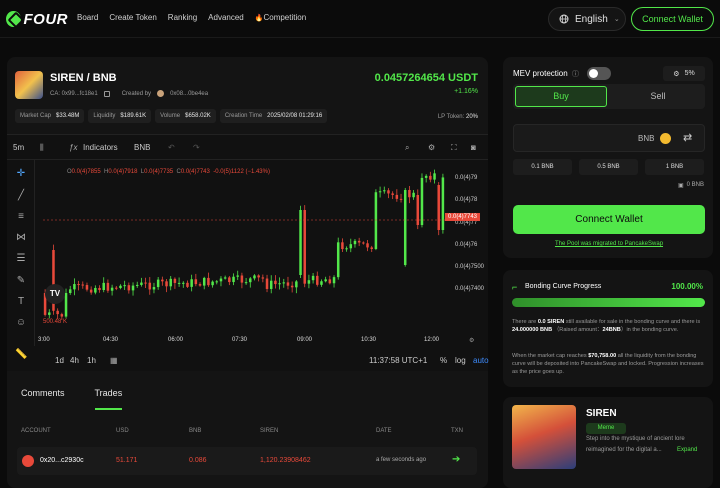 The image size is (720, 488). I want to click on four-logo: FOUR, so click(37, 19).